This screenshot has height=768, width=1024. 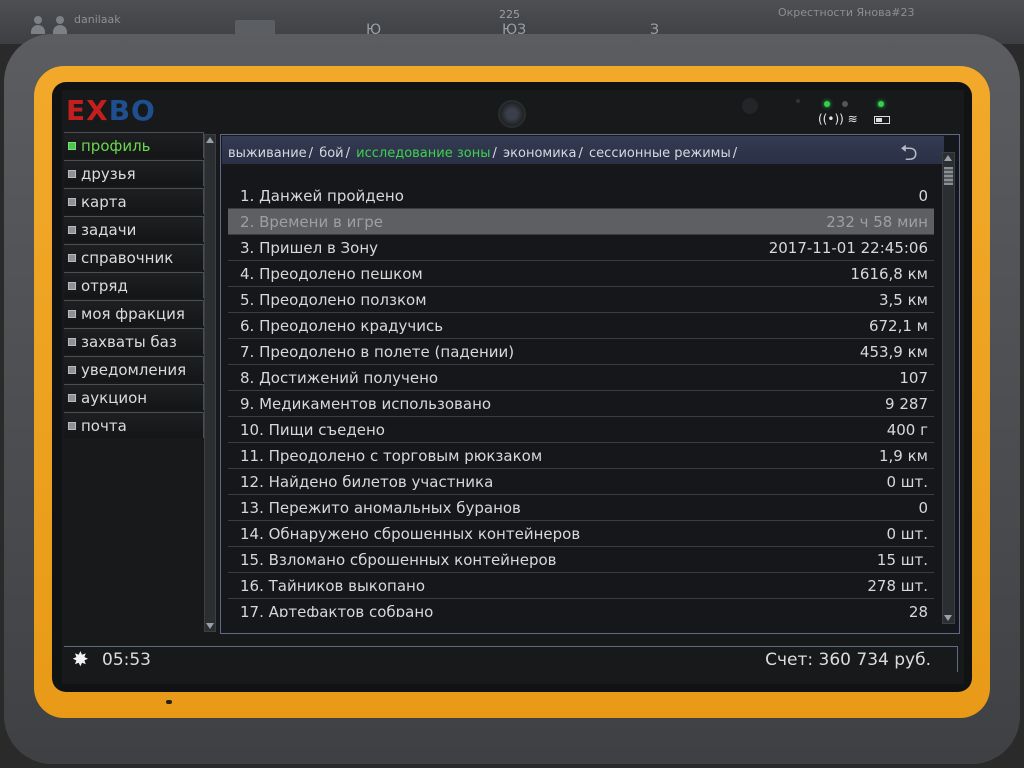 I want to click on scroll-thumb, so click(x=948, y=176).